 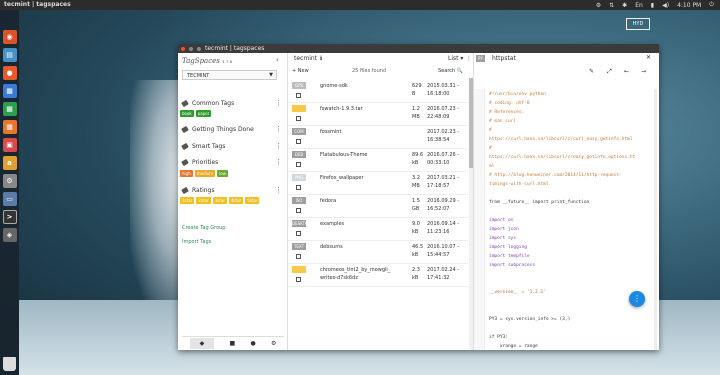 I want to click on calc-icon: ▦, so click(x=9, y=109).